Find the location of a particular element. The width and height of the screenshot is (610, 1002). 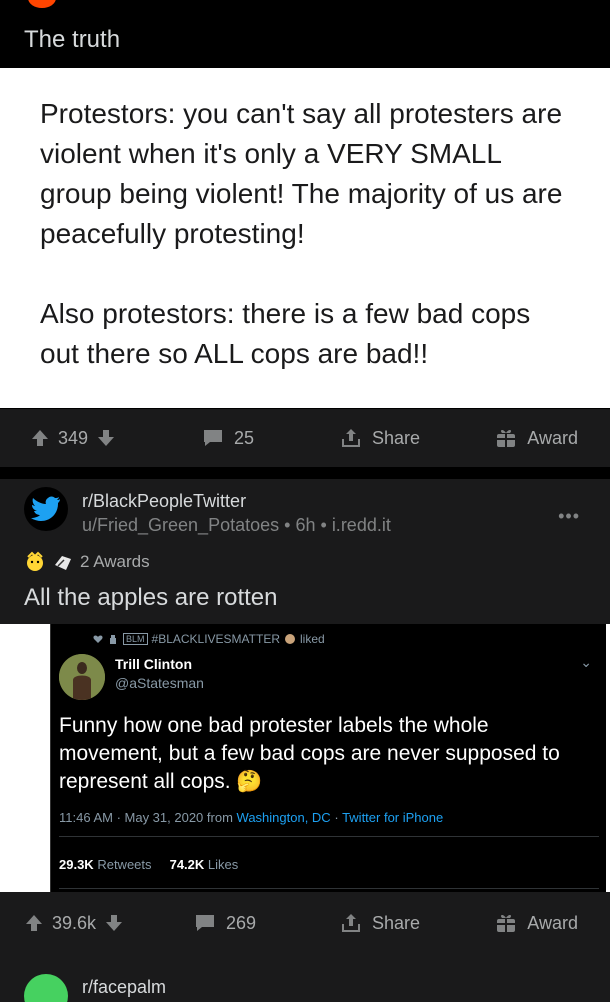

tweet-author-handle: @aStatesman is located at coordinates (159, 683).